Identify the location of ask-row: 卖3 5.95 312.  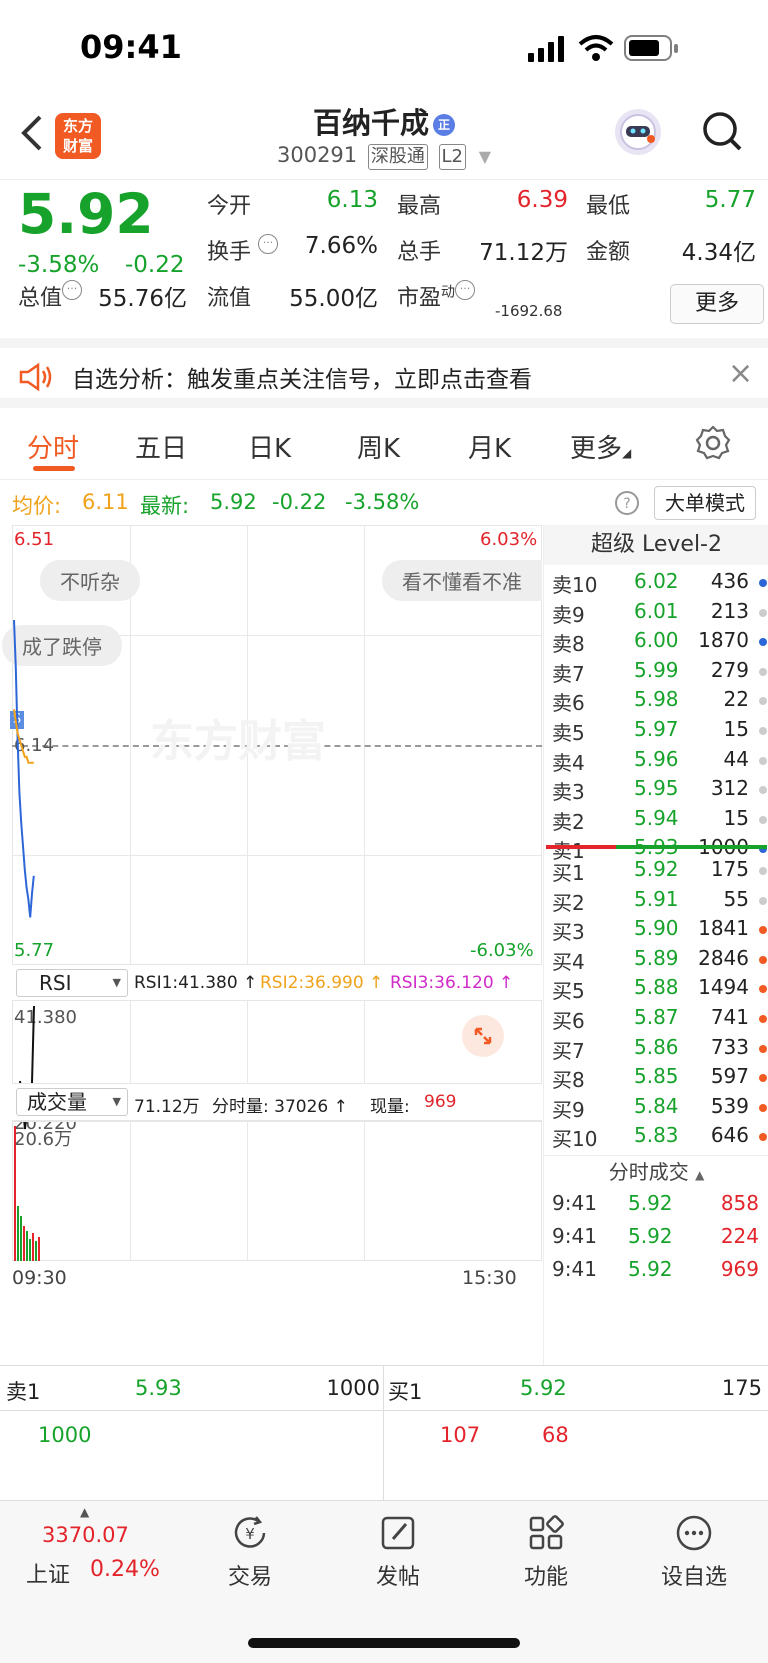
(659, 791).